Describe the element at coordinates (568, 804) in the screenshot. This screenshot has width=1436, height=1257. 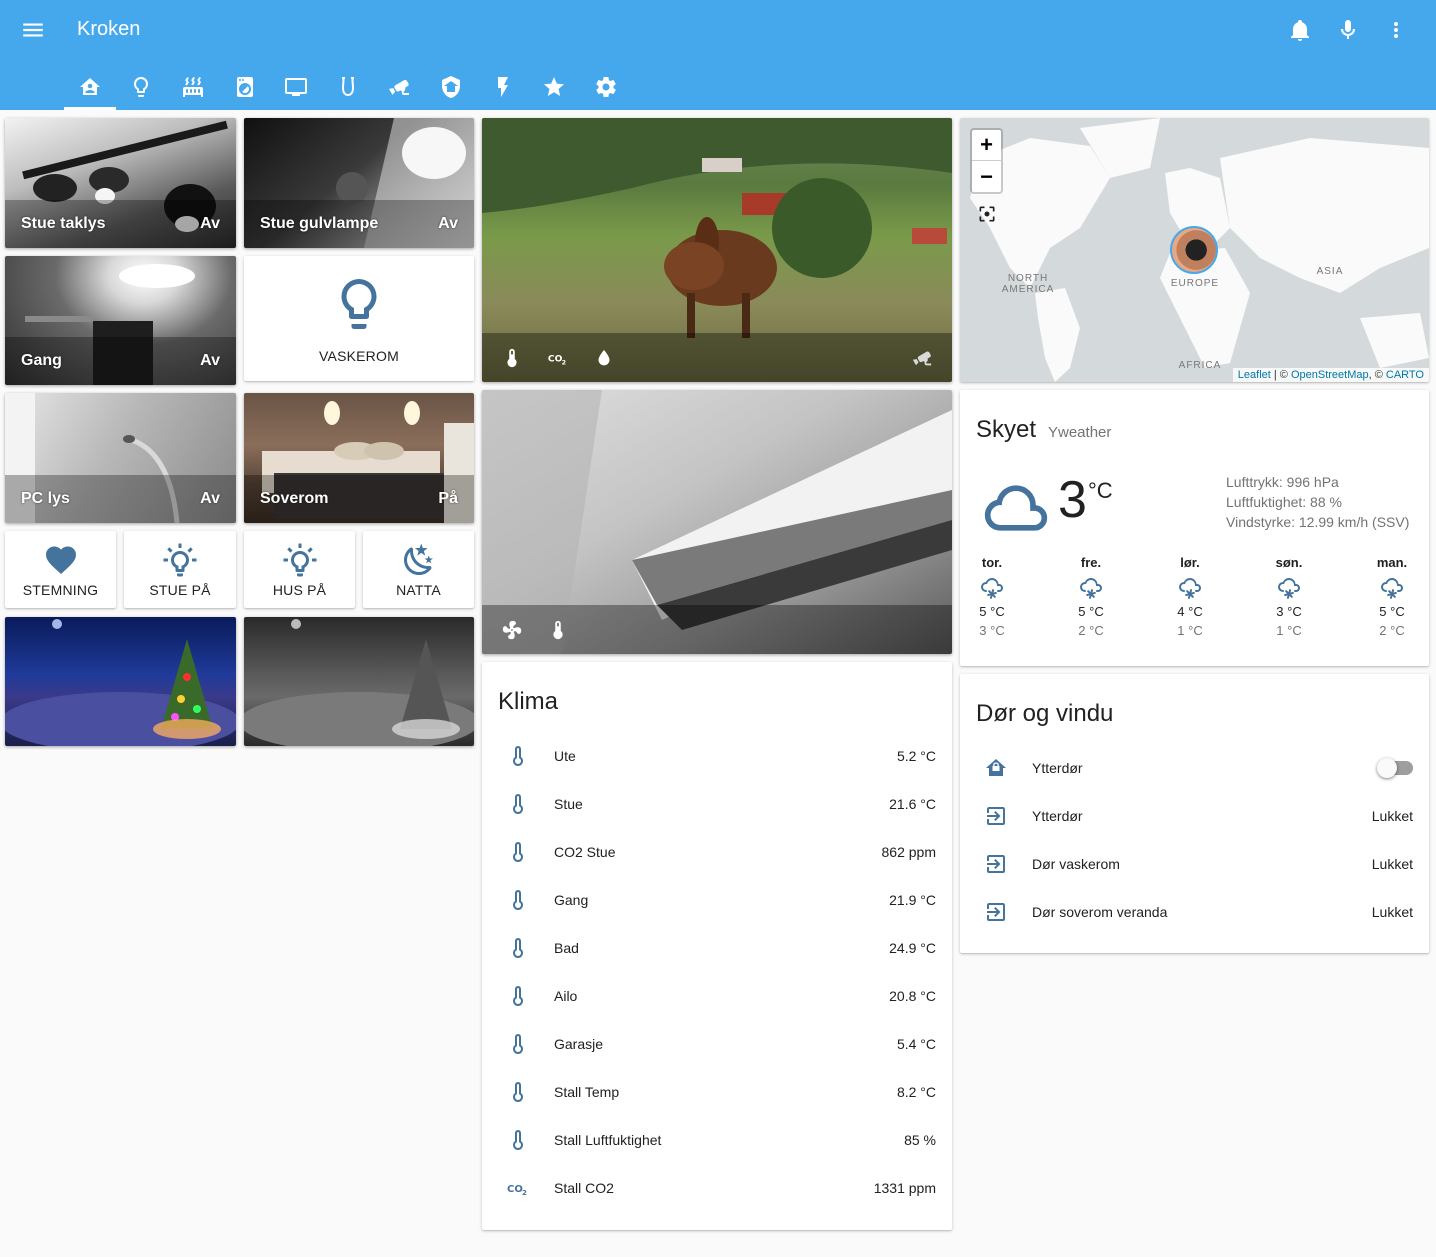
I see `sensor-name: Stue` at that location.